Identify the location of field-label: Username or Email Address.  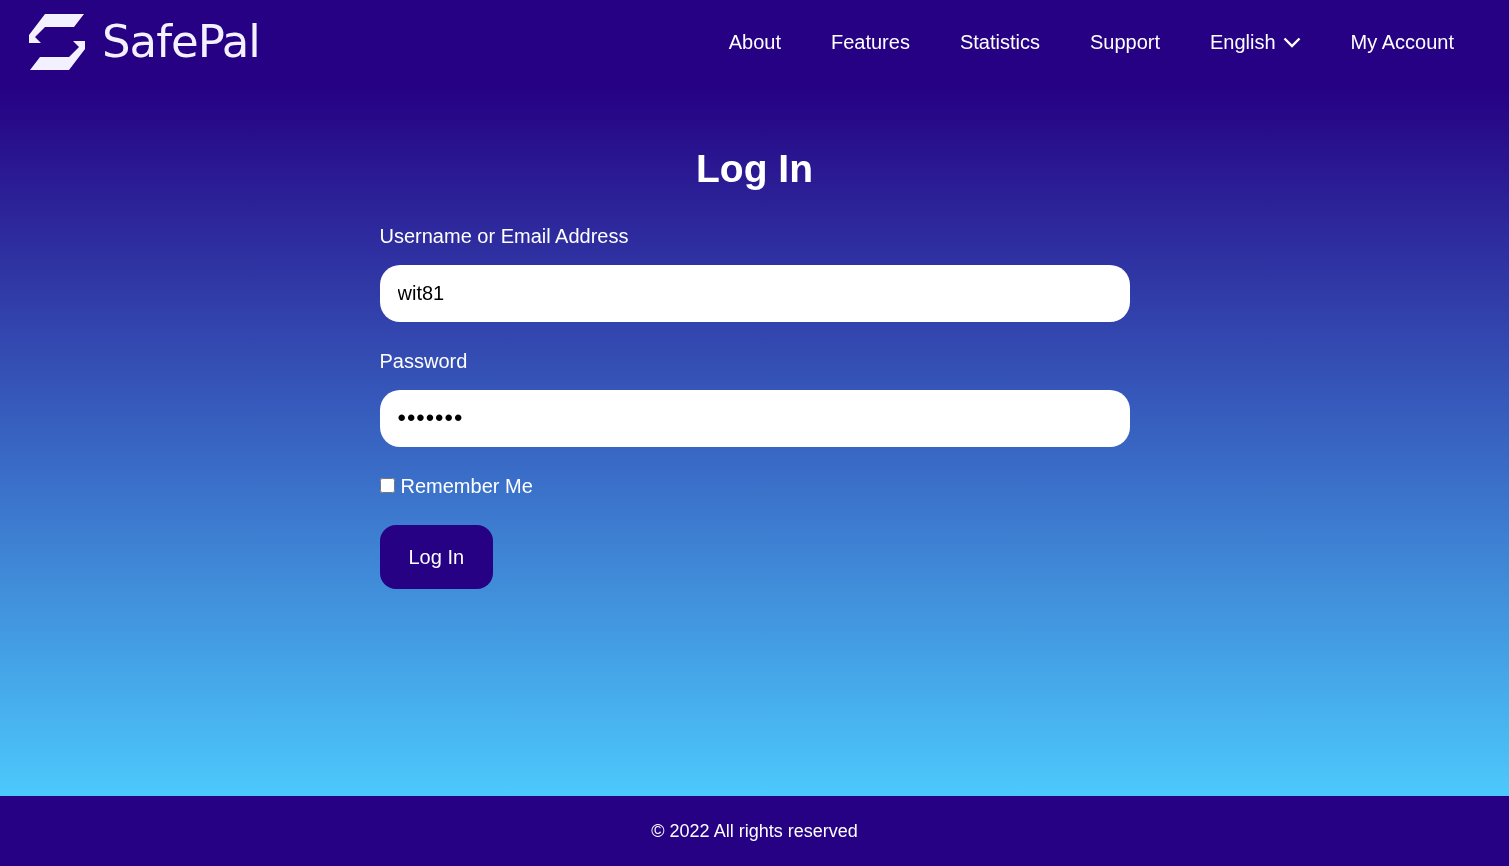
(504, 236).